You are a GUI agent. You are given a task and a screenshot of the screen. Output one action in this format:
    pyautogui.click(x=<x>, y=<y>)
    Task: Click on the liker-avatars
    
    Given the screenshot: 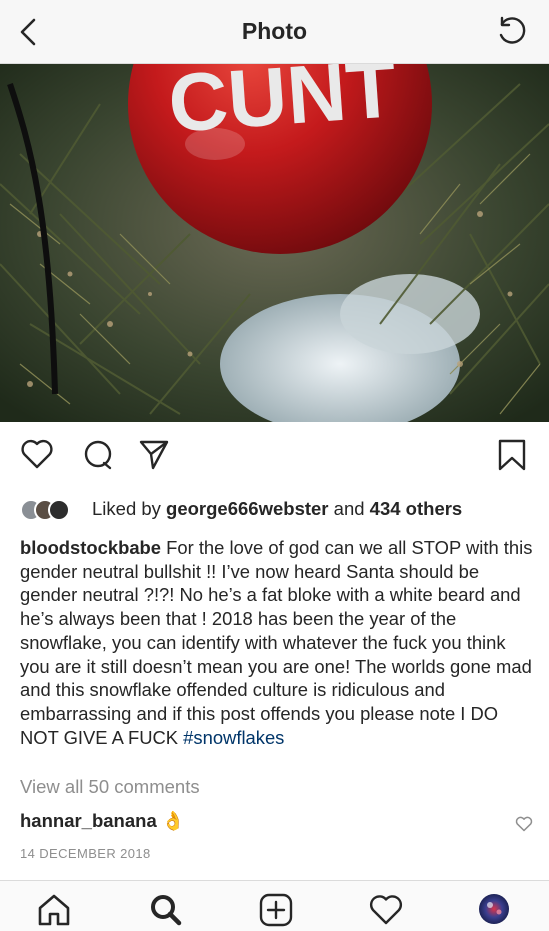 What is the action you would take?
    pyautogui.click(x=56, y=510)
    